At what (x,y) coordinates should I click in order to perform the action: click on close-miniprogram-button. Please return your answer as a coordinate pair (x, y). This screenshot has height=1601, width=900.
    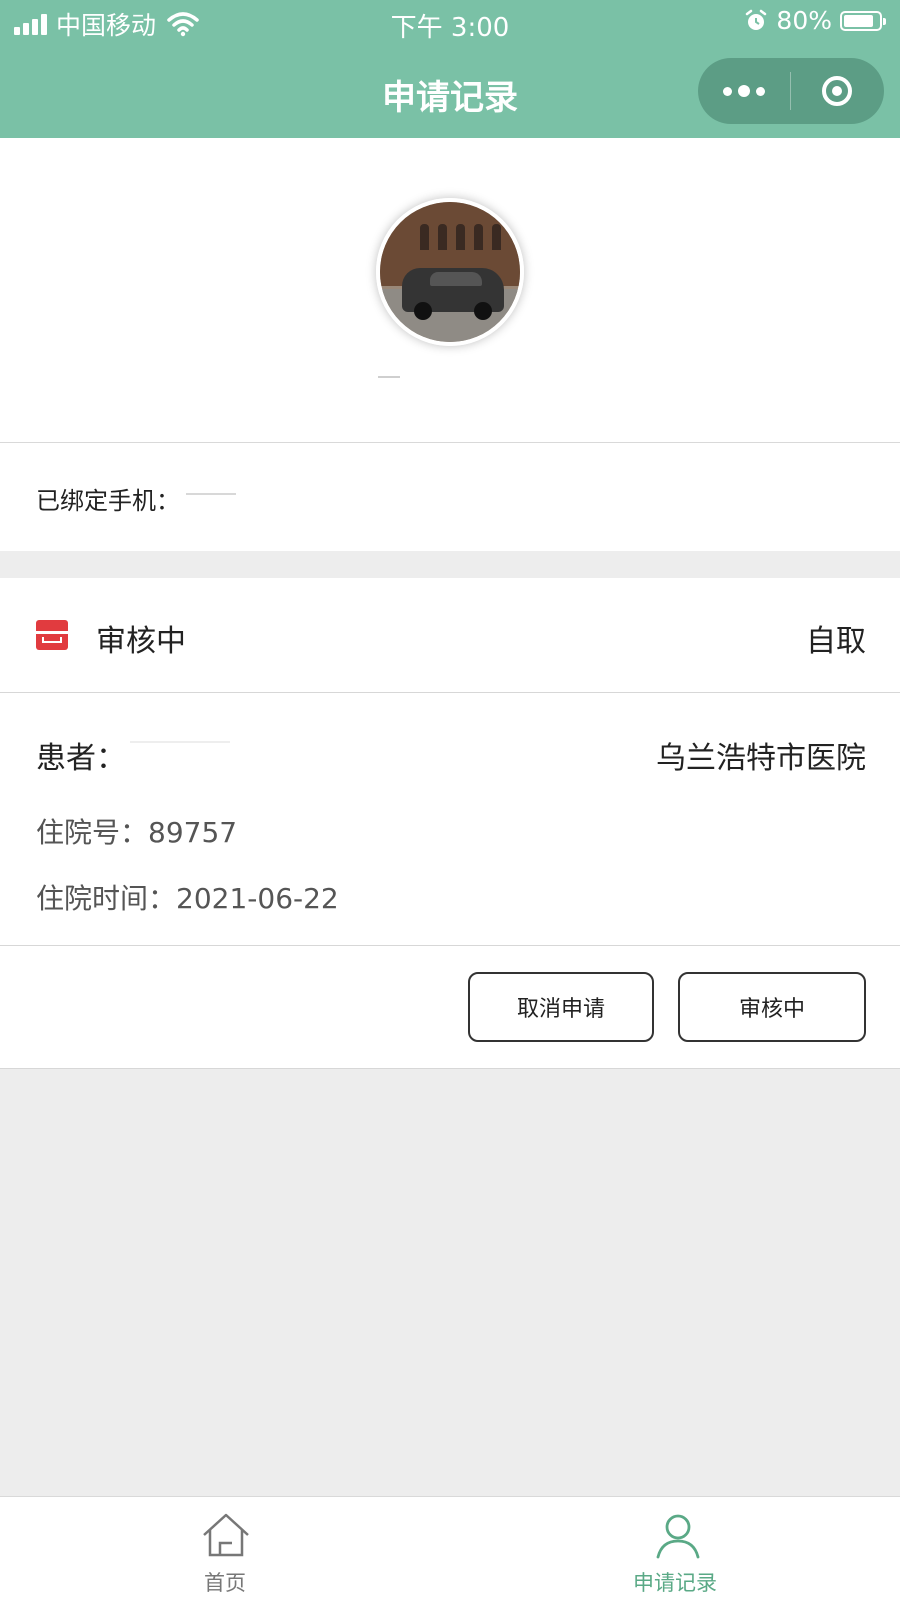
    Looking at the image, I should click on (837, 91).